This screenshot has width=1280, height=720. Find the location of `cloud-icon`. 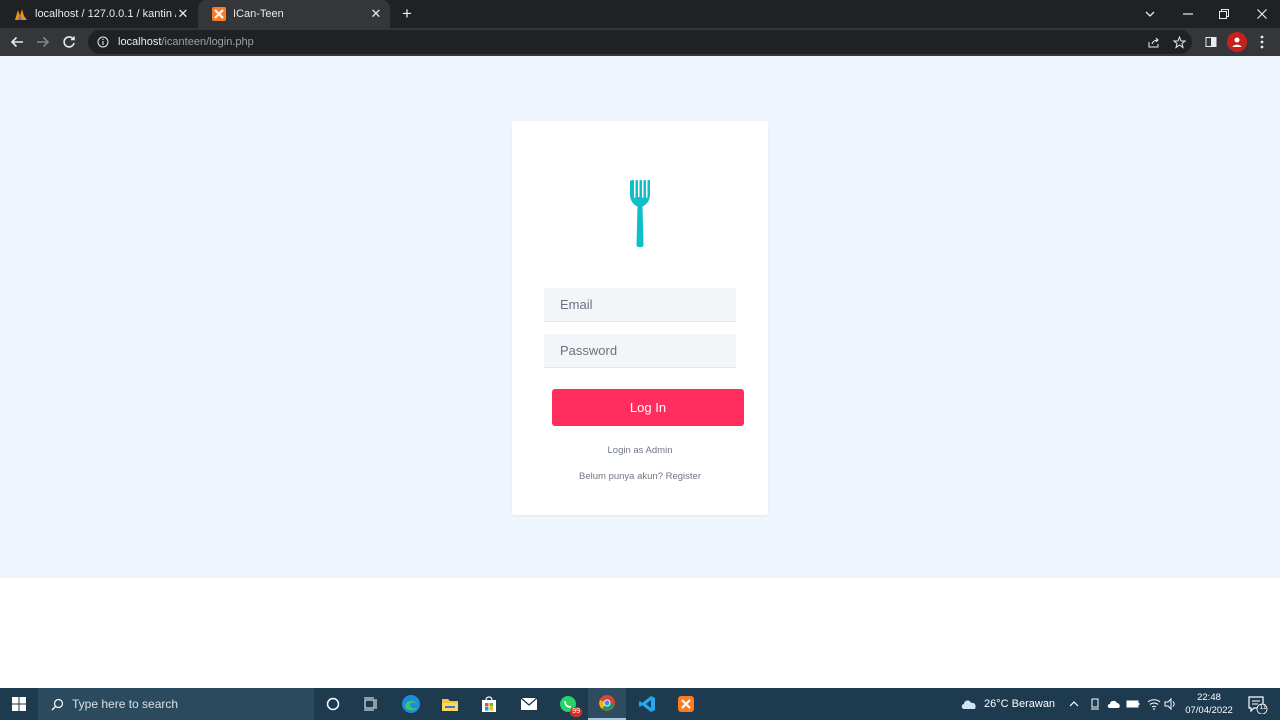

cloud-icon is located at coordinates (969, 704).